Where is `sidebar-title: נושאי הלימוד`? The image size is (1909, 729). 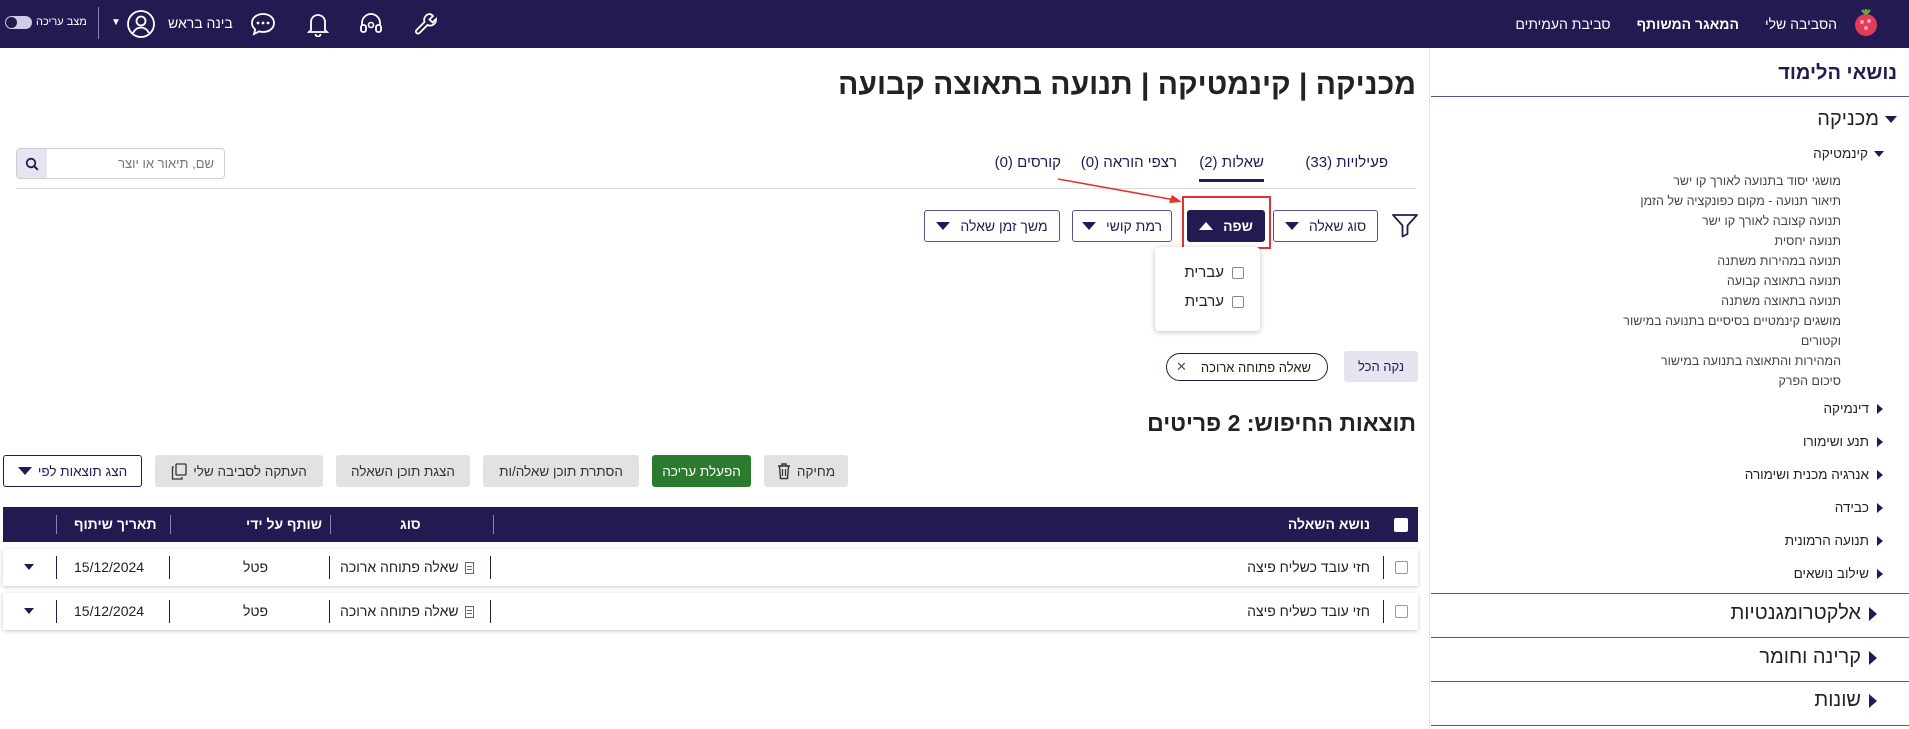 sidebar-title: נושאי הלימוד is located at coordinates (1837, 73).